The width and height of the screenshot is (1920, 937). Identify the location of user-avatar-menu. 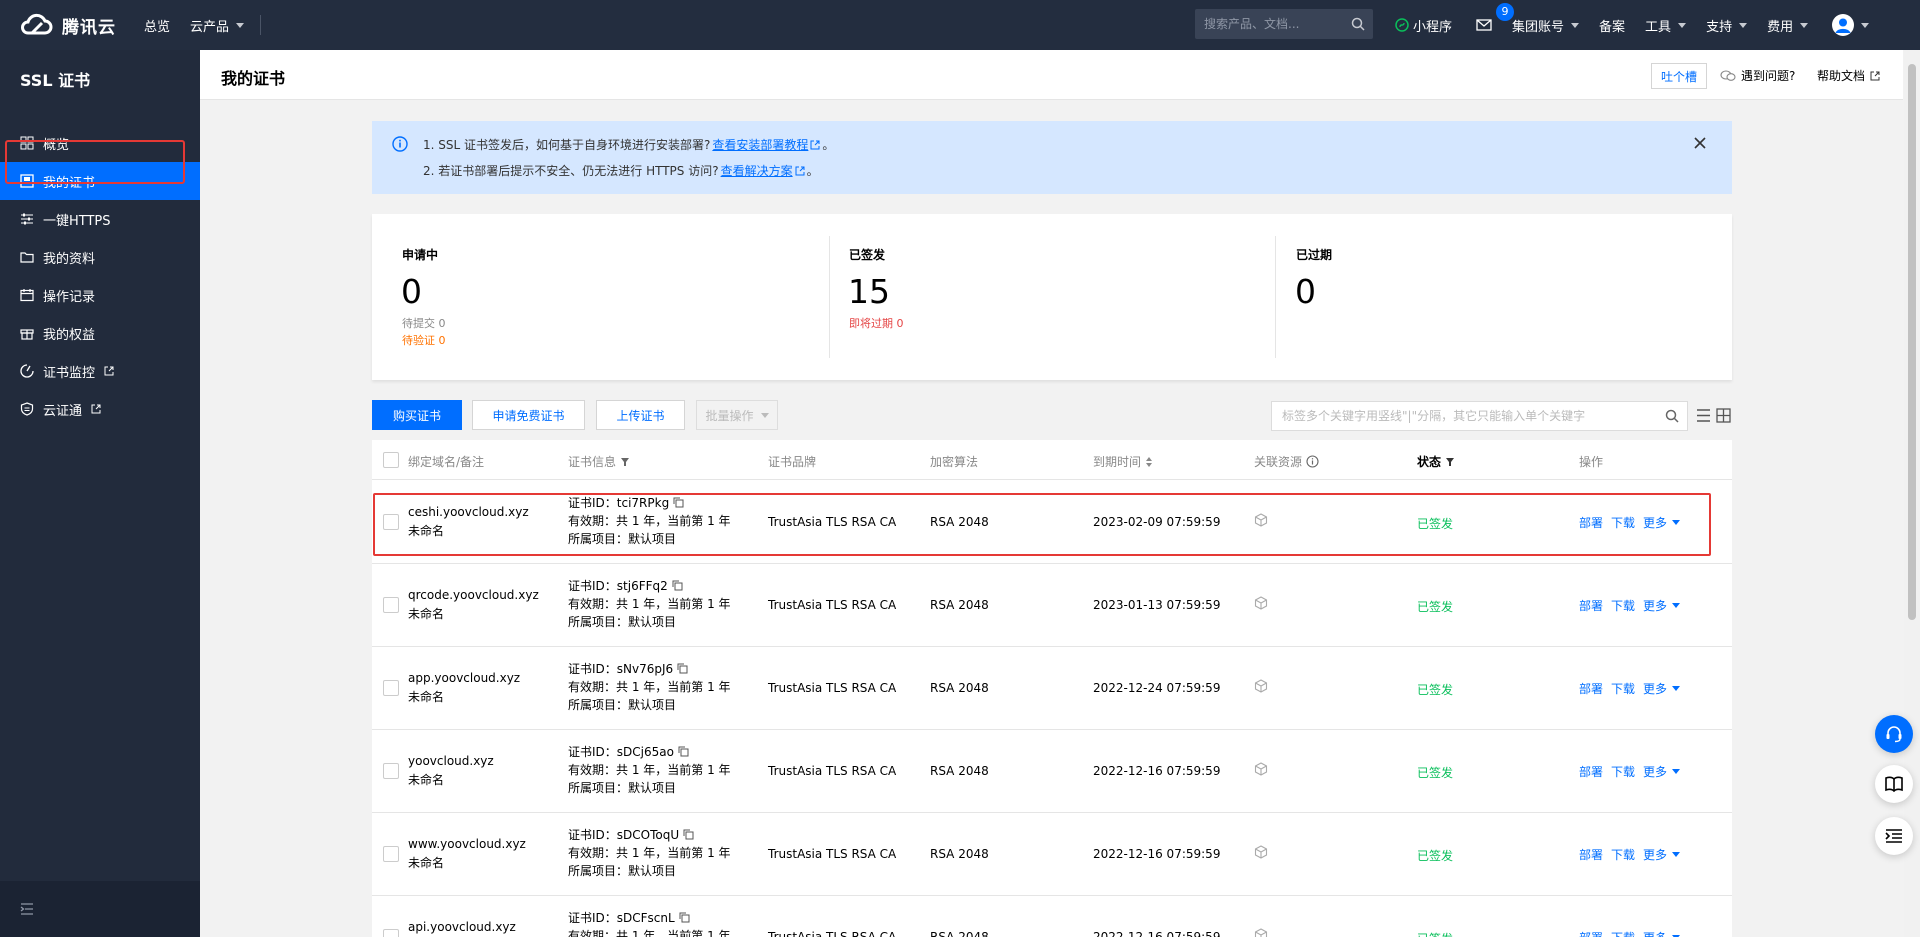
(1851, 25).